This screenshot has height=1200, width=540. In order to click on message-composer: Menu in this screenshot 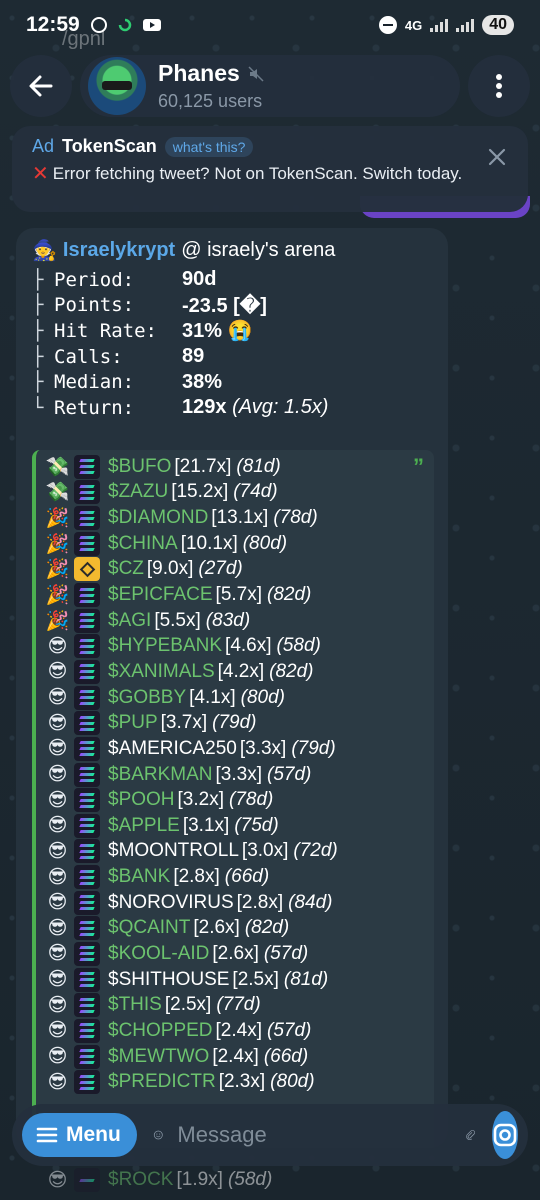, I will do `click(270, 1135)`.